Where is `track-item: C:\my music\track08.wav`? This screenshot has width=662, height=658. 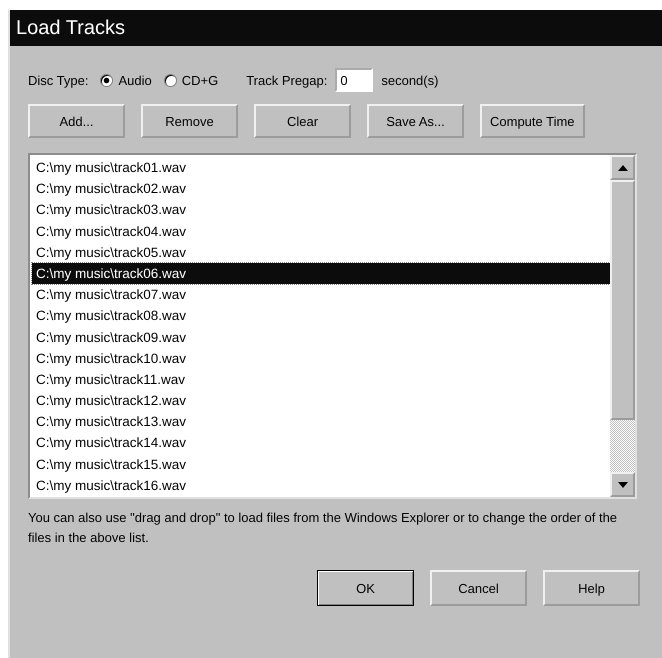 track-item: C:\my music\track08.wav is located at coordinates (321, 315).